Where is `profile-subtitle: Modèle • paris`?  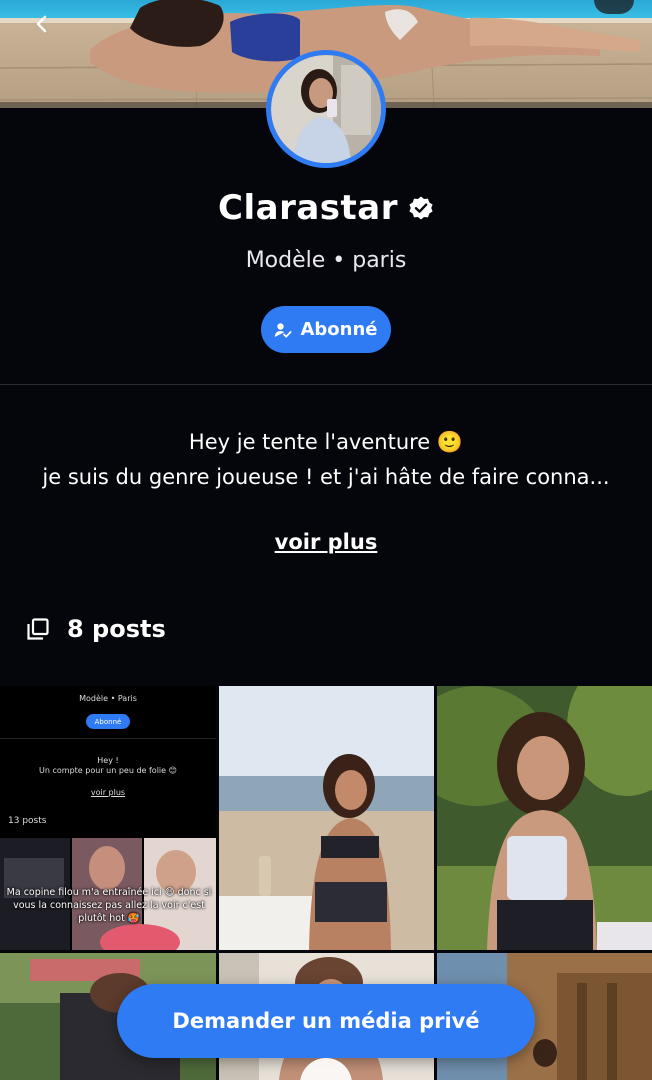 profile-subtitle: Modèle • paris is located at coordinates (326, 260).